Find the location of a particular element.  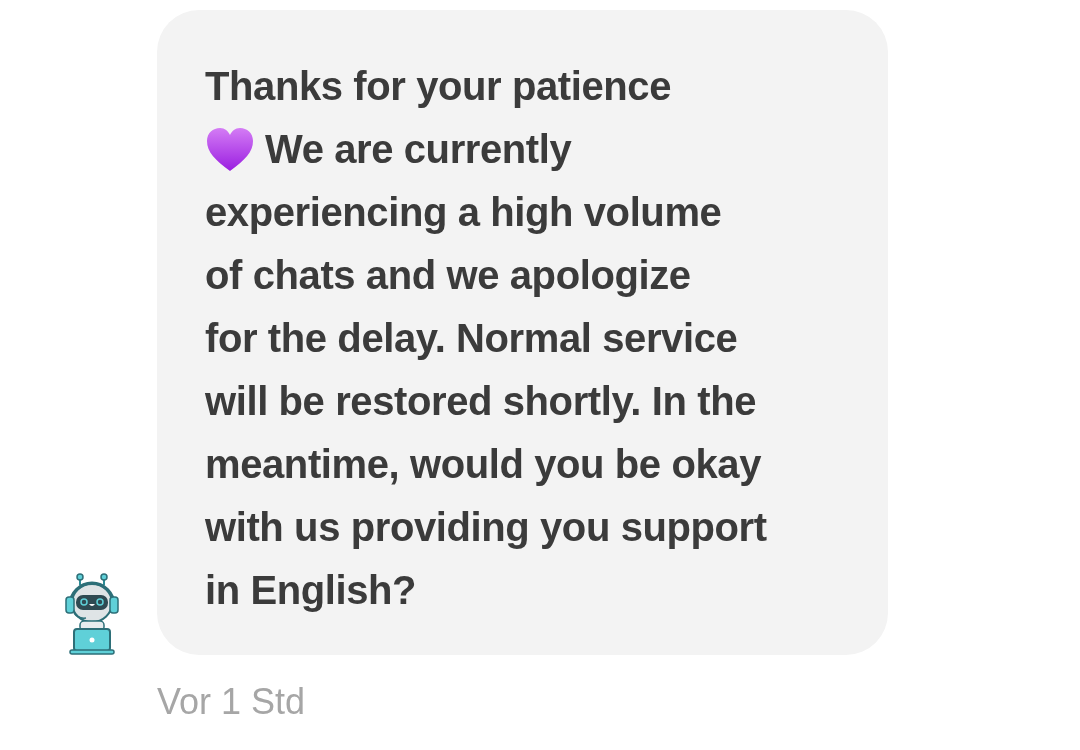

heart-icon is located at coordinates (230, 149).